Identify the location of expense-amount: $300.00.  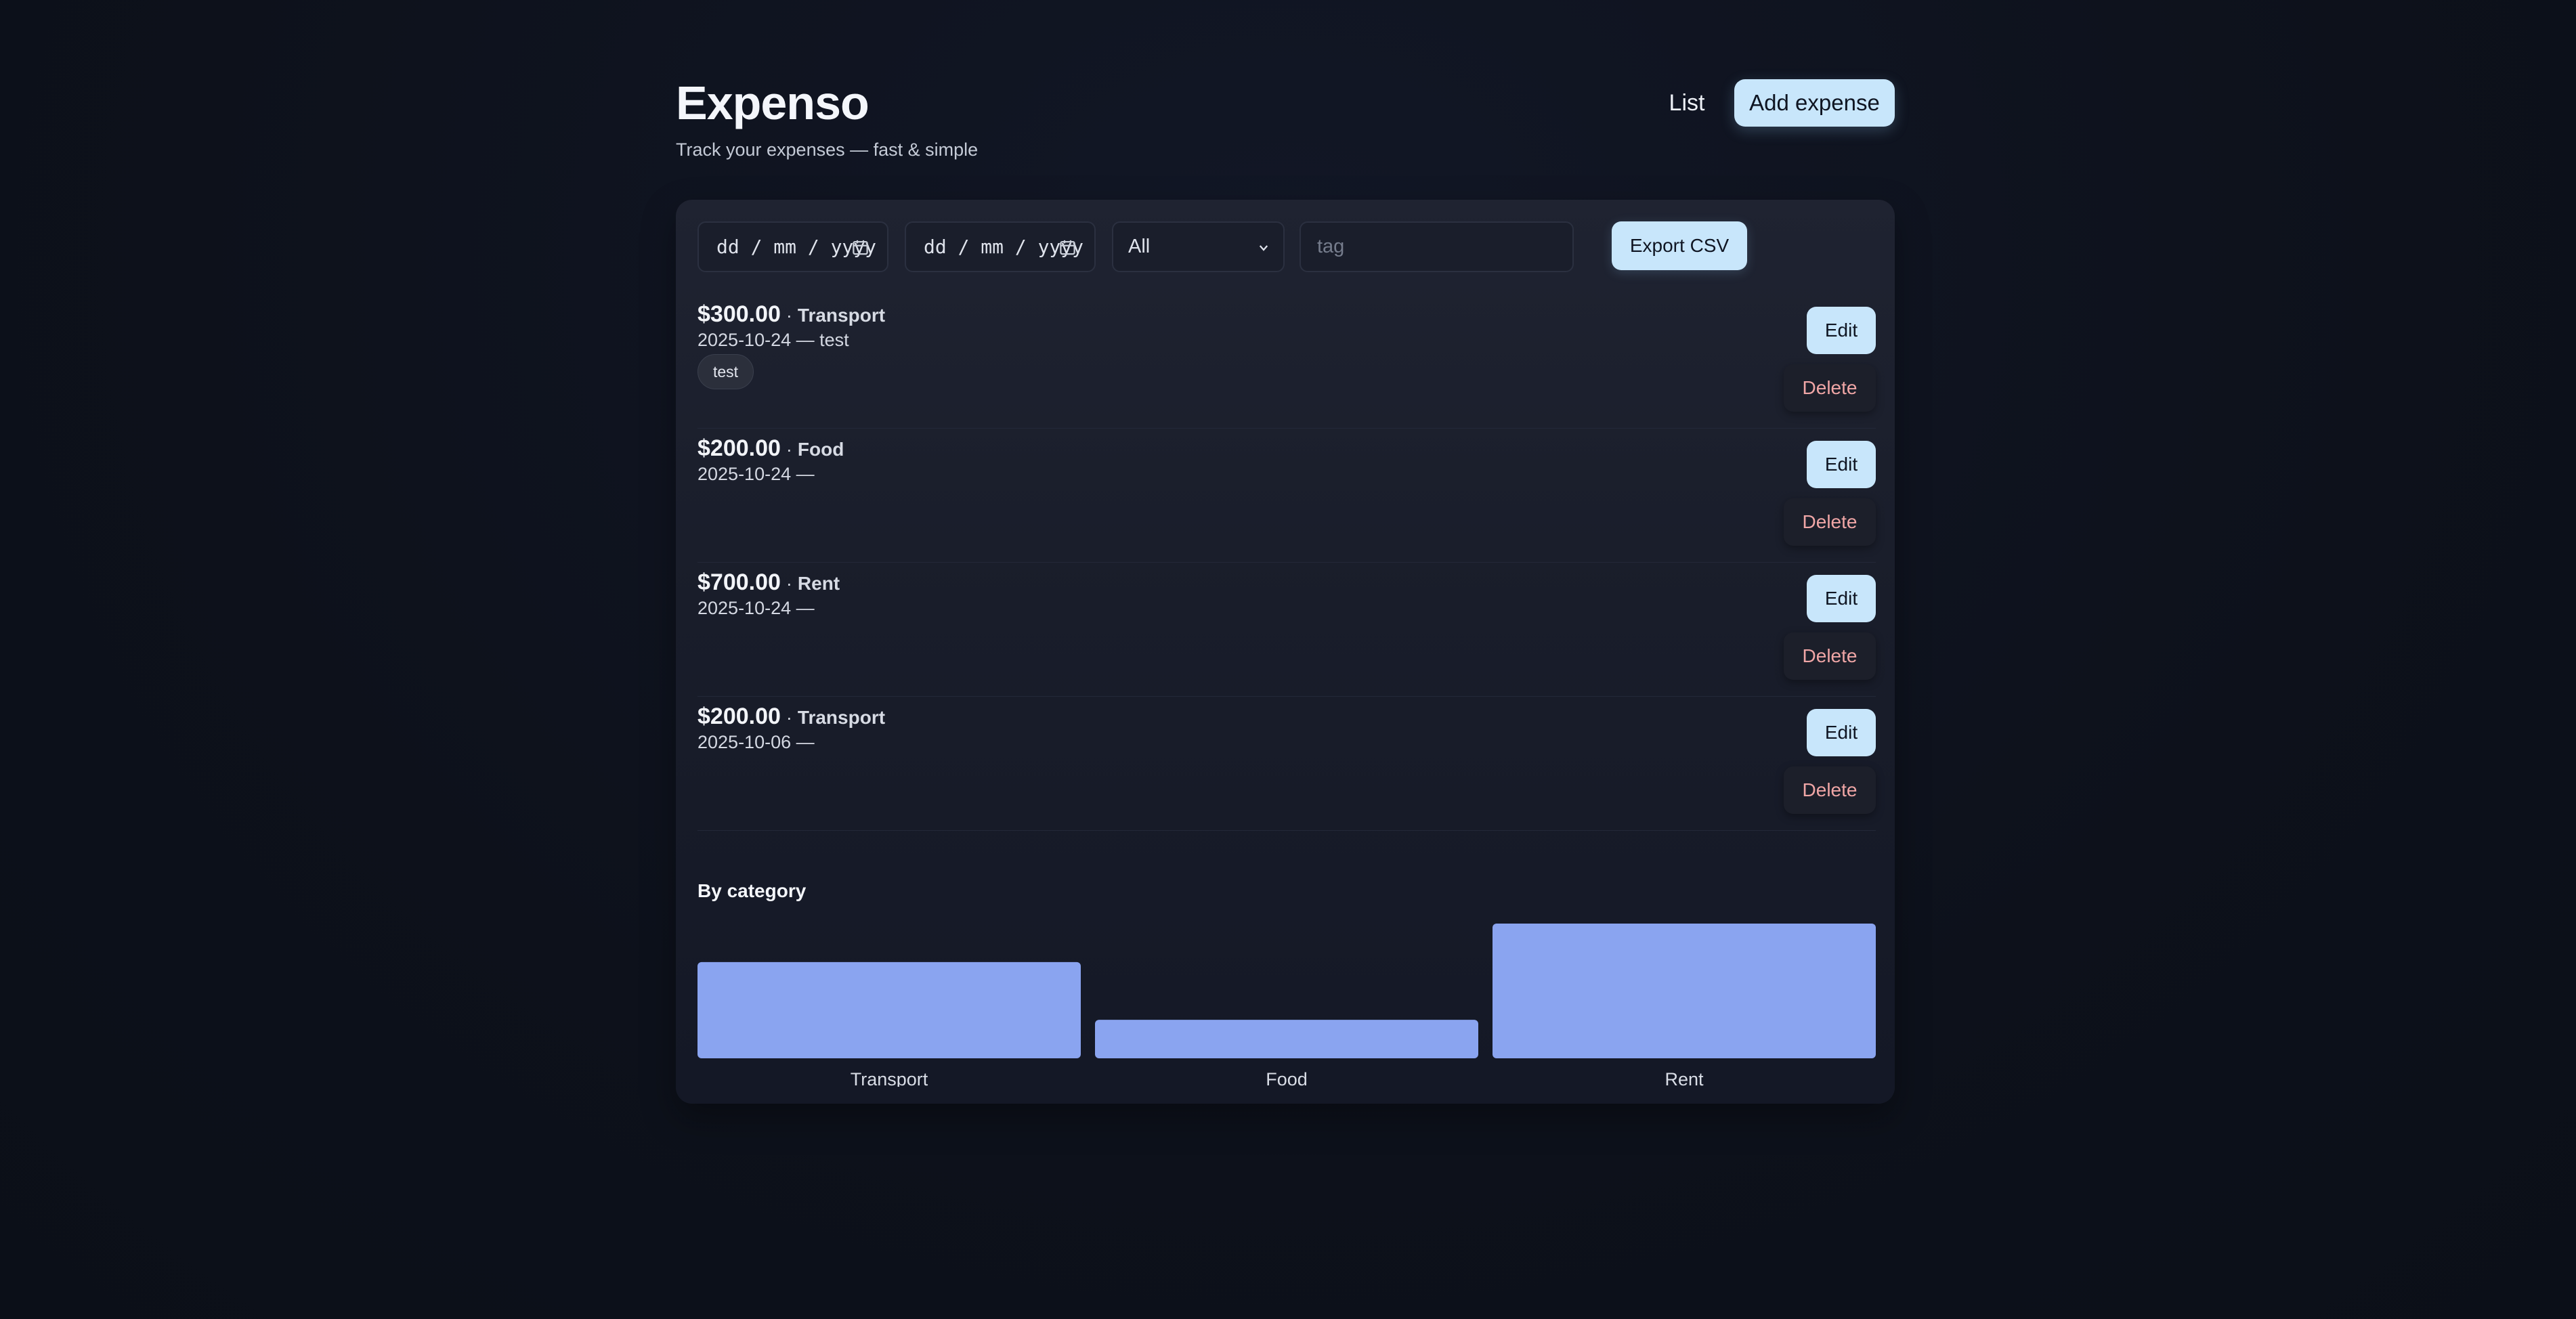
(739, 314).